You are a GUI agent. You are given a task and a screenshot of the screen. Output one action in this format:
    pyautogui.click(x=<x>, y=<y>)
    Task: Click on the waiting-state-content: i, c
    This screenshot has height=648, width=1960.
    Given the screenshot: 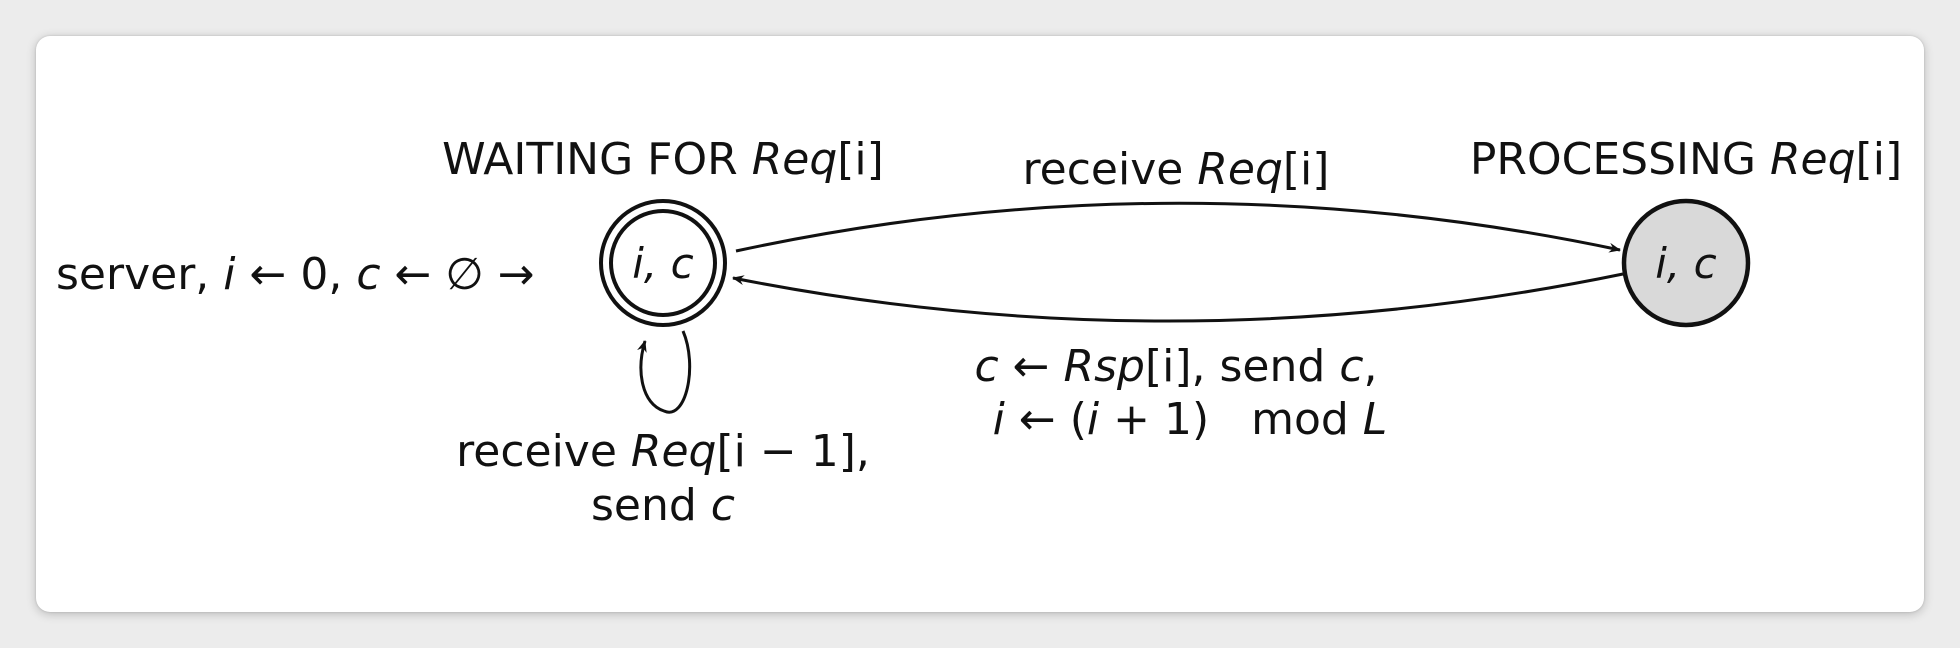 What is the action you would take?
    pyautogui.click(x=662, y=263)
    